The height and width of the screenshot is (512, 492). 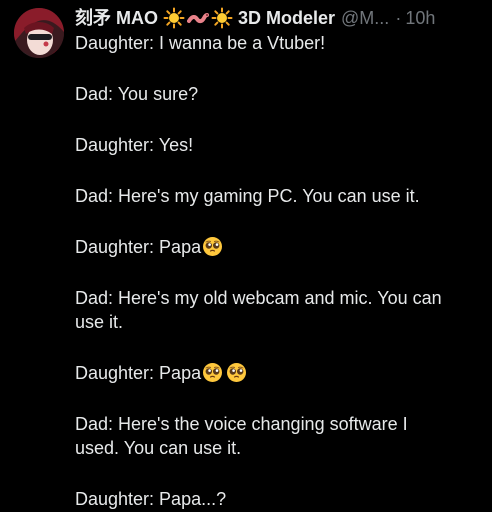 What do you see at coordinates (200, 43) in the screenshot?
I see `tweet-line: Daughter: I wanna be a Vtuber!` at bounding box center [200, 43].